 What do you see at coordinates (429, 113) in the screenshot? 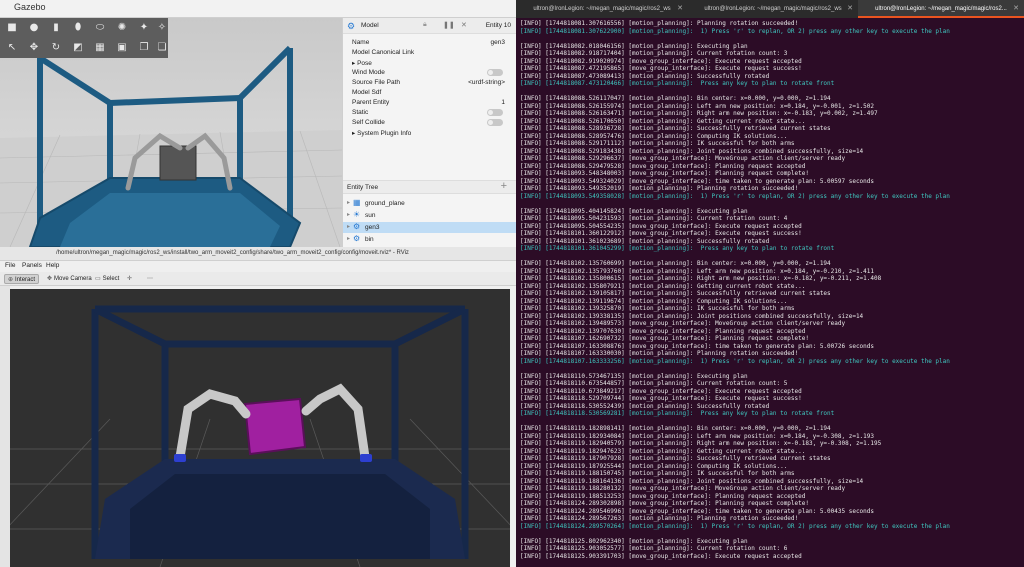
I see `inspector-row: Static` at bounding box center [429, 113].